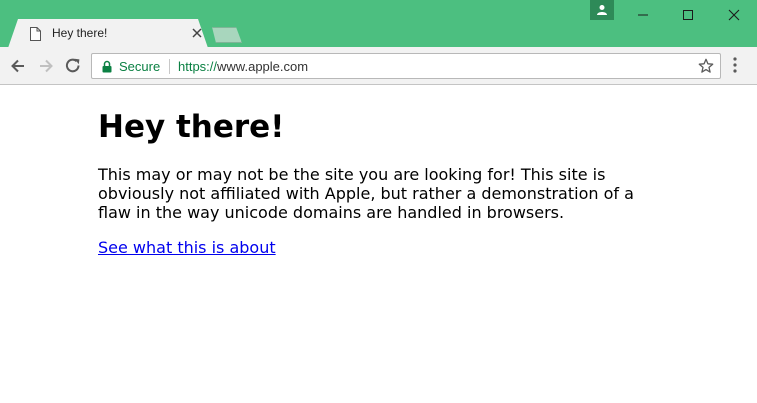 The height and width of the screenshot is (403, 757). I want to click on star-icon, so click(706, 66).